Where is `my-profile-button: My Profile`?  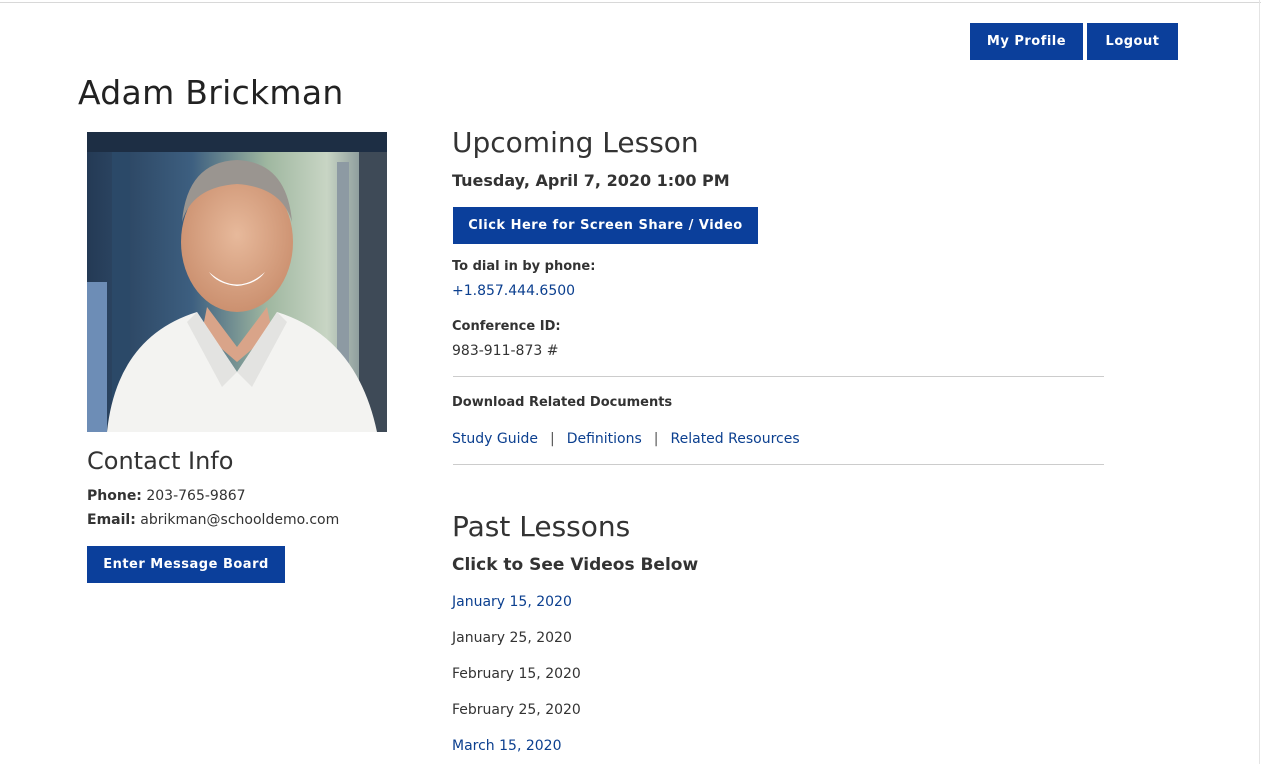
my-profile-button: My Profile is located at coordinates (1026, 41).